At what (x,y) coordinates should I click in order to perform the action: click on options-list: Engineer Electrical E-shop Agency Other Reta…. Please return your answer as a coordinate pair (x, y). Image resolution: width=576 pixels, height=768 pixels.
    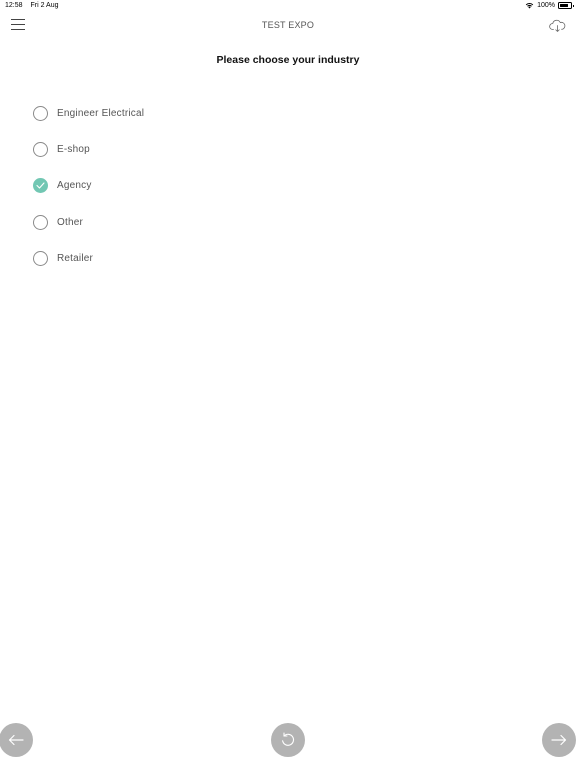
    Looking at the image, I should click on (88, 185).